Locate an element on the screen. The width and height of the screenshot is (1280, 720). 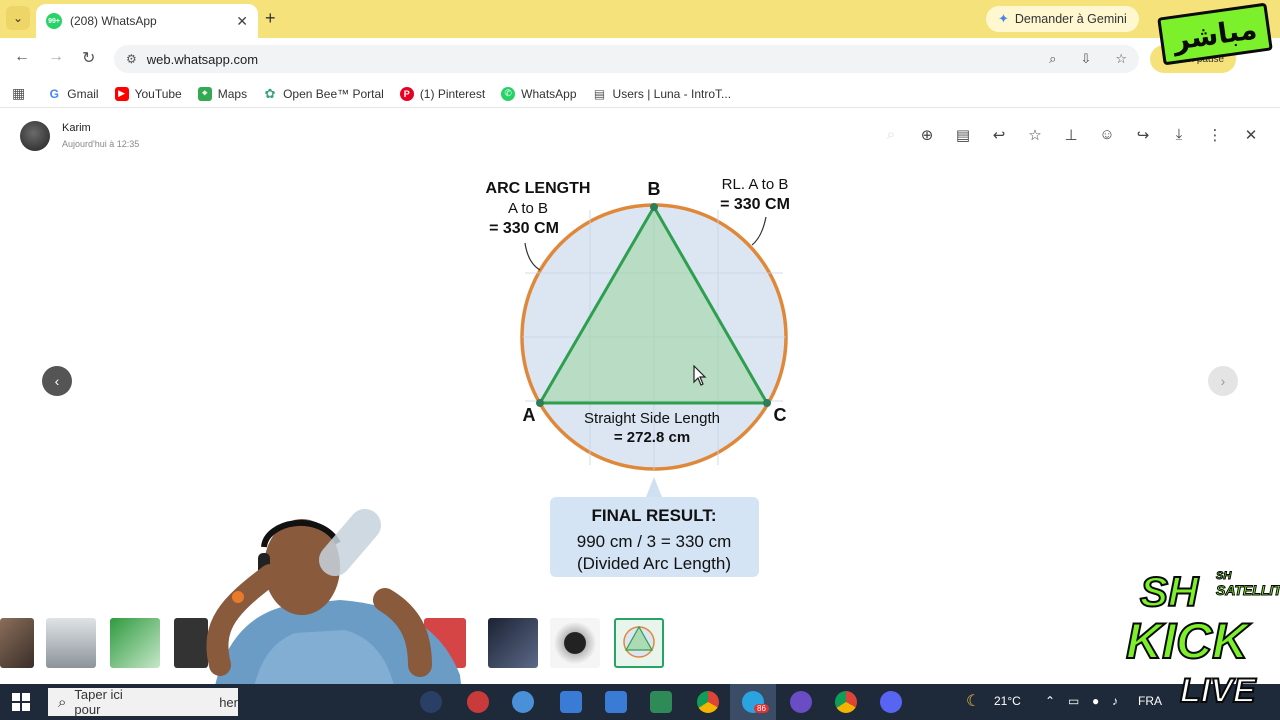
file-explorer-icon is located at coordinates (571, 702).